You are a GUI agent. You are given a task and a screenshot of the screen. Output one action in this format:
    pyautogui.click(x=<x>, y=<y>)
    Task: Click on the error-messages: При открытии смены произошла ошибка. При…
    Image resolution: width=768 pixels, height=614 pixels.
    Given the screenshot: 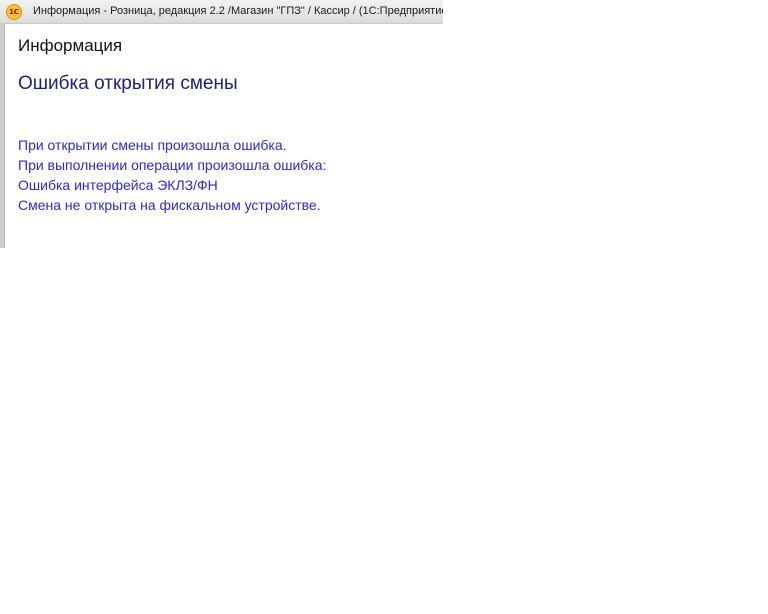 What is the action you would take?
    pyautogui.click(x=172, y=175)
    